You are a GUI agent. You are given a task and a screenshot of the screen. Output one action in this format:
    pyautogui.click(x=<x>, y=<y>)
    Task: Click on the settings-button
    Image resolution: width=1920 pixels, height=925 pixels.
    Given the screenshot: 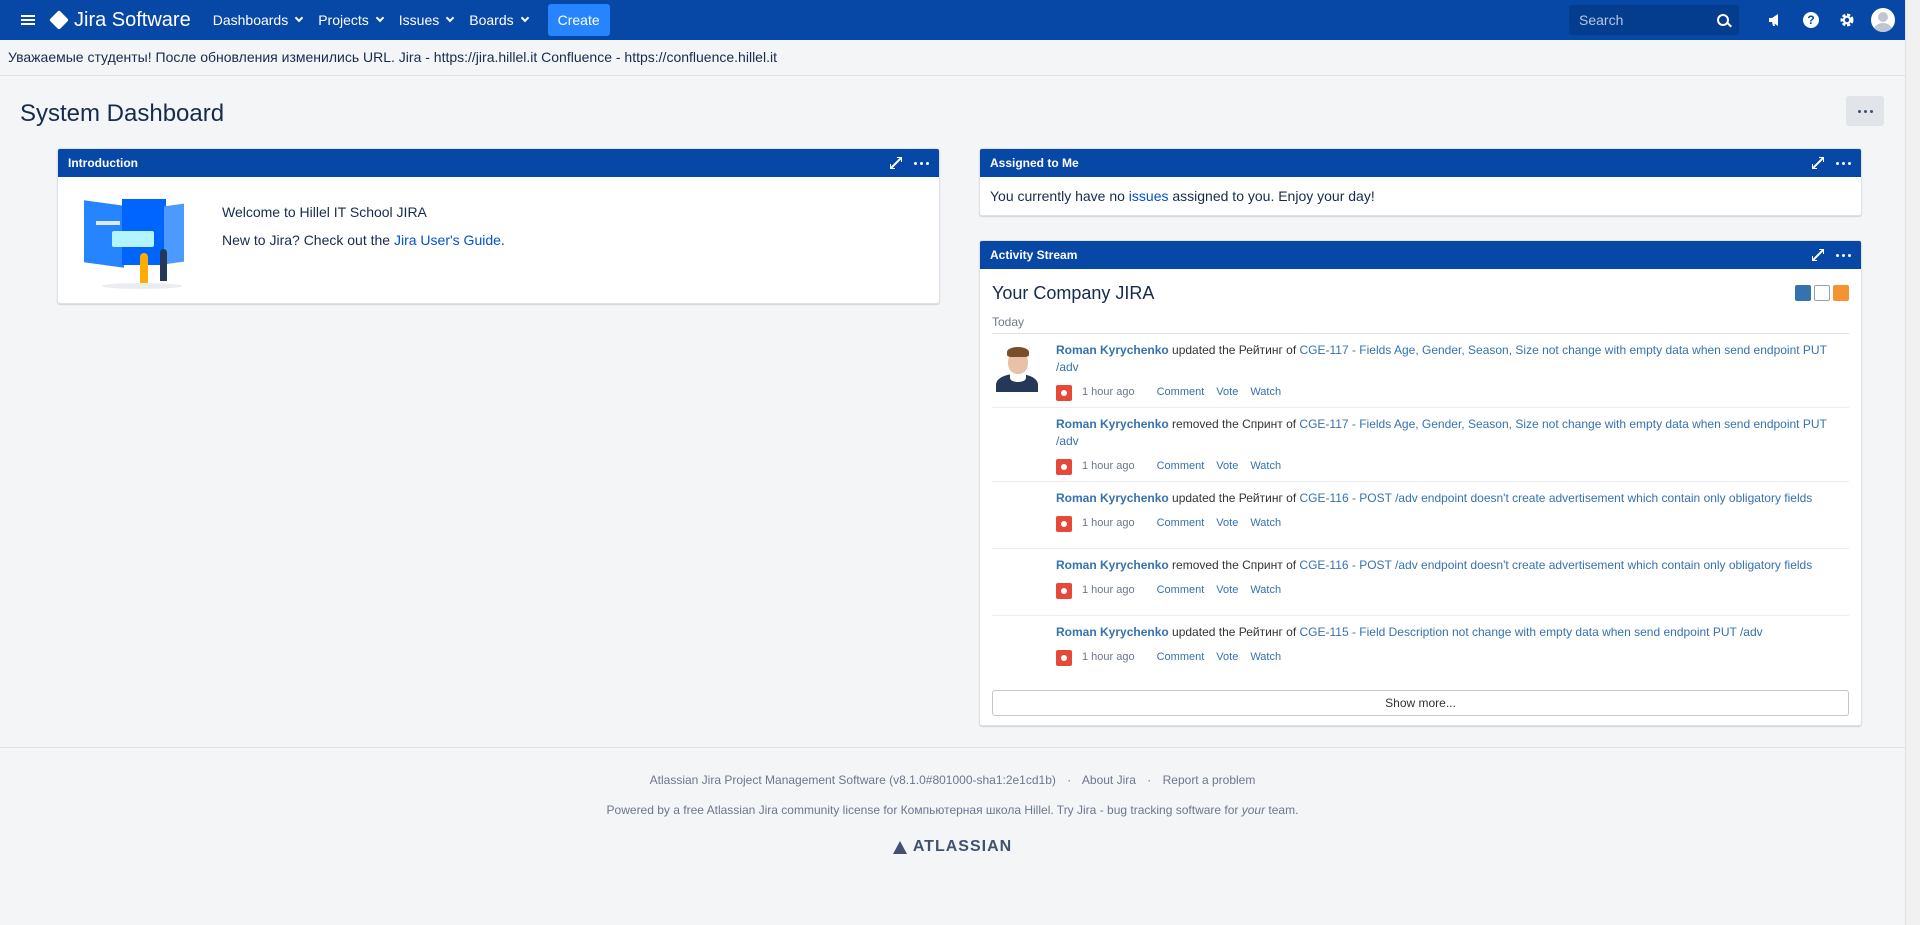 What is the action you would take?
    pyautogui.click(x=1847, y=20)
    